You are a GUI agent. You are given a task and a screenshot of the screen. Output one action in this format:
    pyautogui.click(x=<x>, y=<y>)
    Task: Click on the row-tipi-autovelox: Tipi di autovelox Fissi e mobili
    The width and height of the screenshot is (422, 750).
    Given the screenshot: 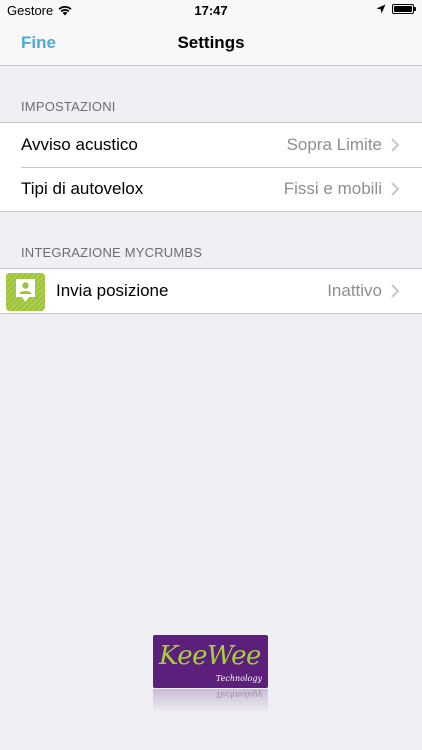 What is the action you would take?
    pyautogui.click(x=211, y=189)
    